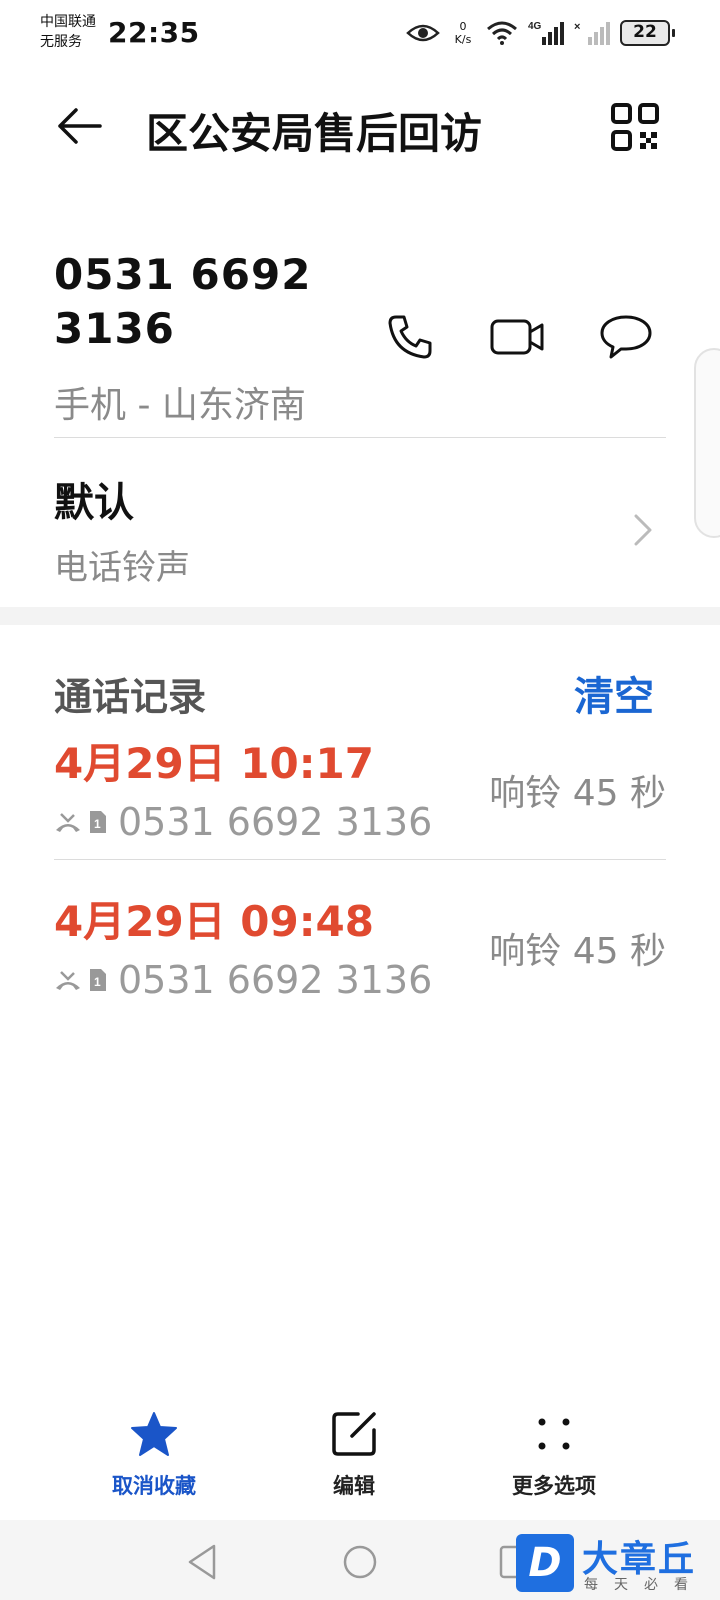  I want to click on service-status: 无服务, so click(61, 42).